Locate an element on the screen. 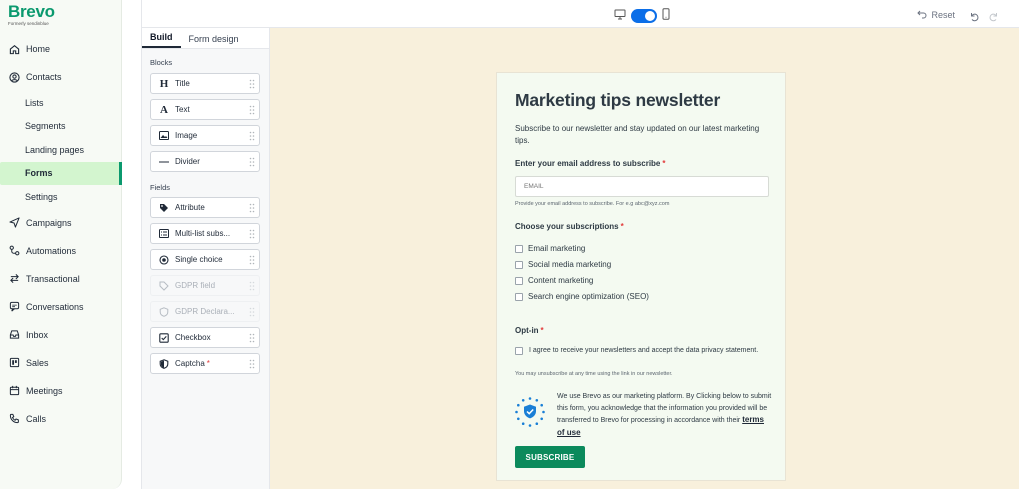  nav-item-meetings: Meetings is located at coordinates (61, 391).